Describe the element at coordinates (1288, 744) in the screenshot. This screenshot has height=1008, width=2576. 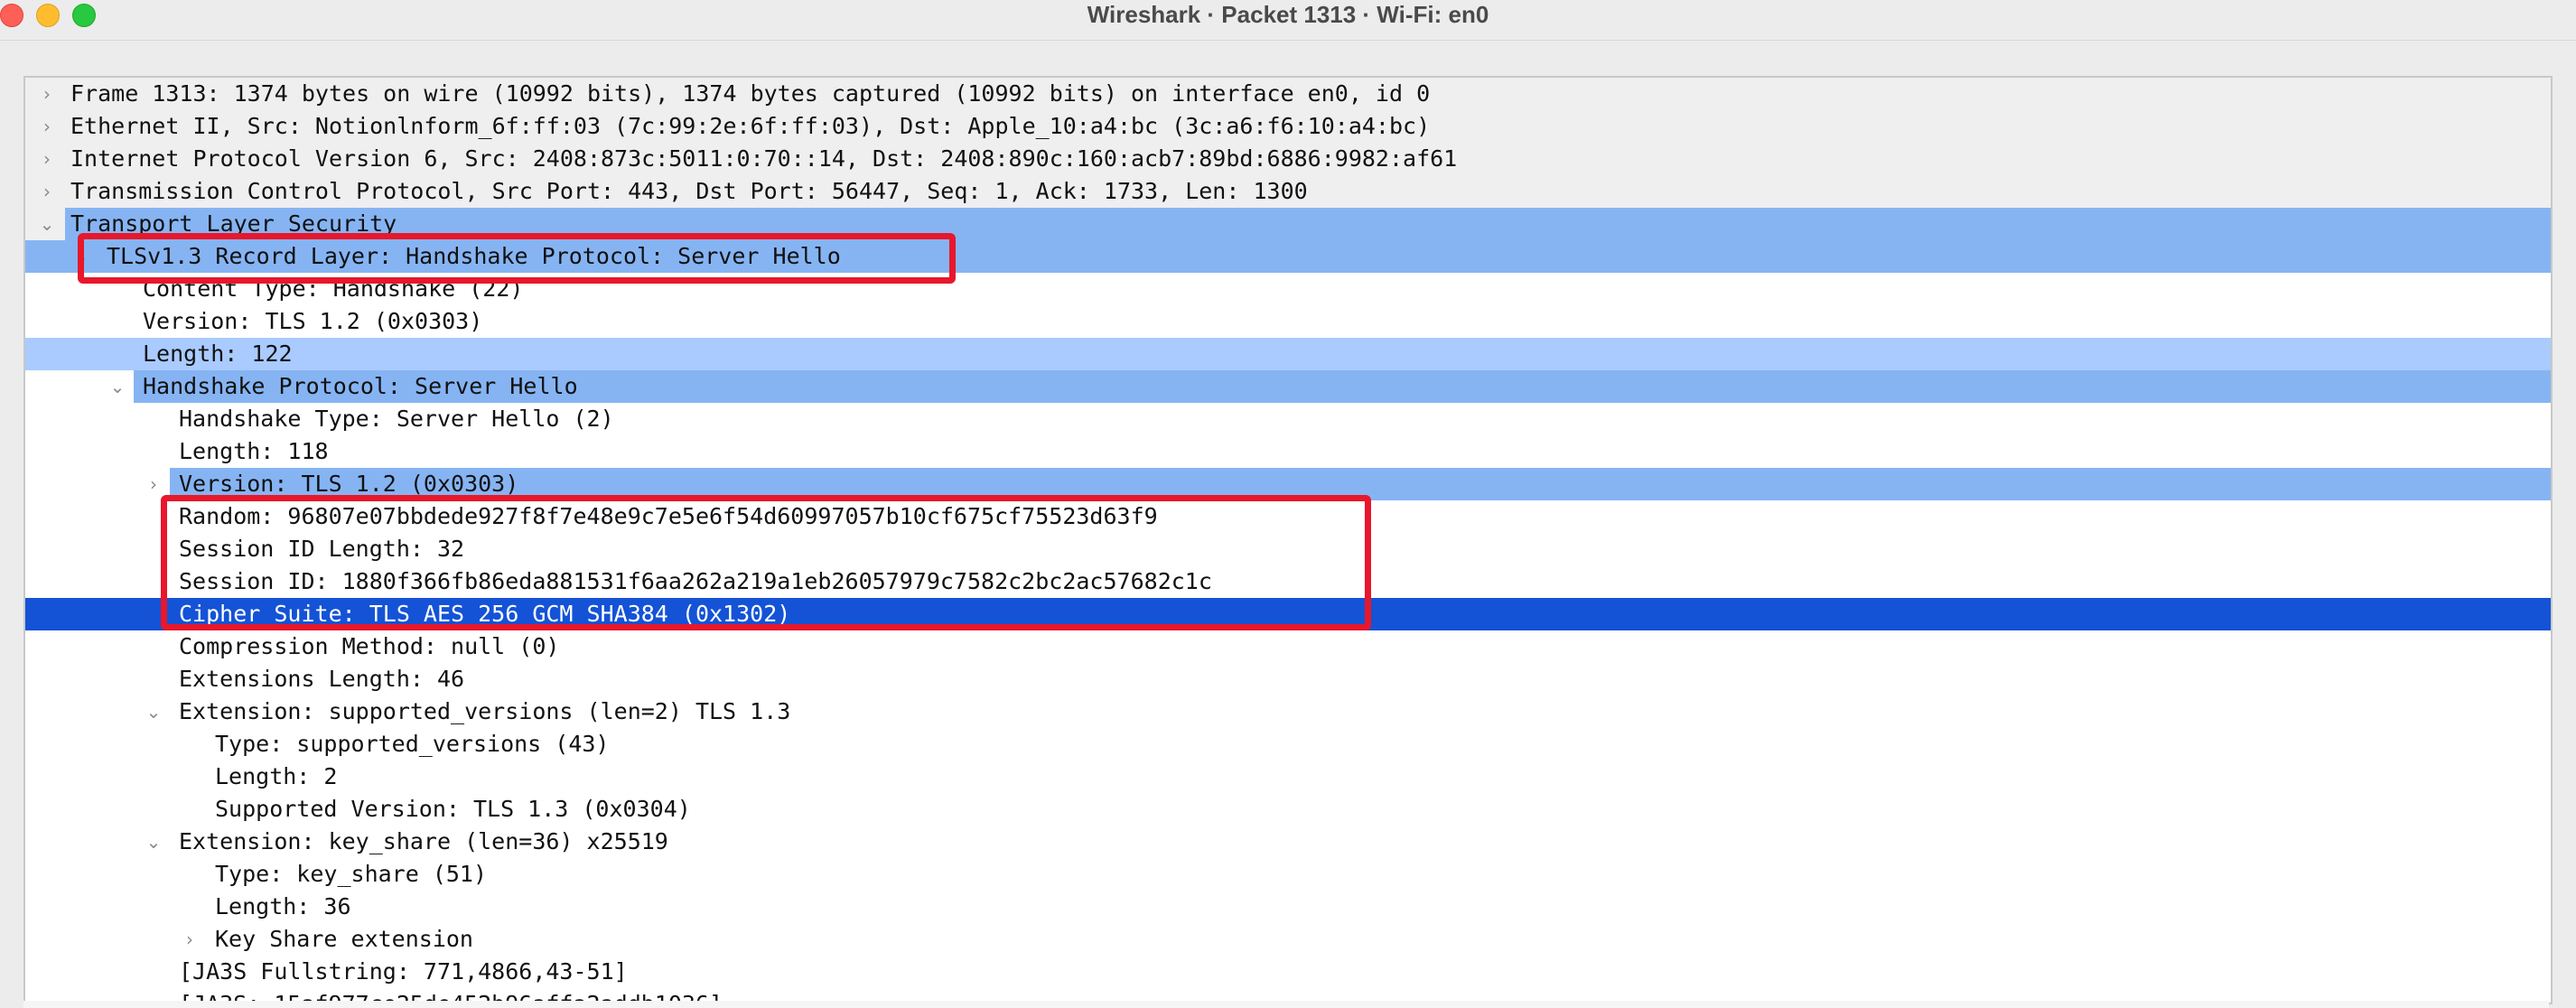
I see `tree-row-ext-type: Type: supported_versions (43)` at that location.